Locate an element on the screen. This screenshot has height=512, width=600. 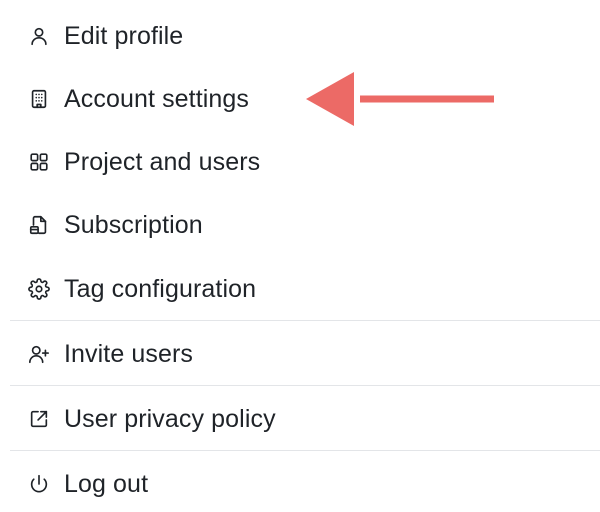
menu-item-label: Project and users is located at coordinates (162, 161).